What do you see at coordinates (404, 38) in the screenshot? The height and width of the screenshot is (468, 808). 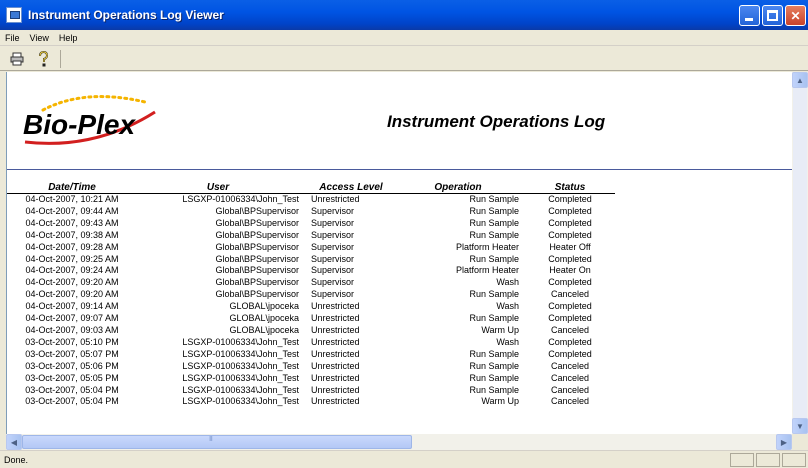 I see `menu-bar: File View Help` at bounding box center [404, 38].